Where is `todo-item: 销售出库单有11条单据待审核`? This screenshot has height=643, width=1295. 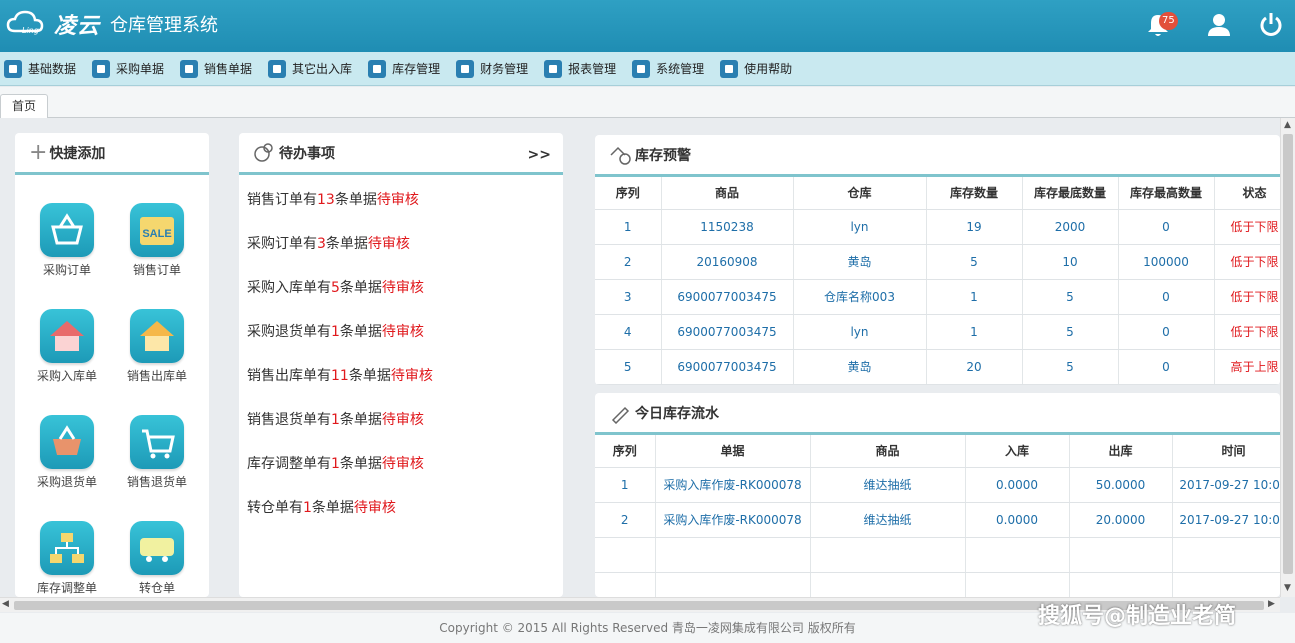 todo-item: 销售出库单有11条单据待审核 is located at coordinates (340, 375).